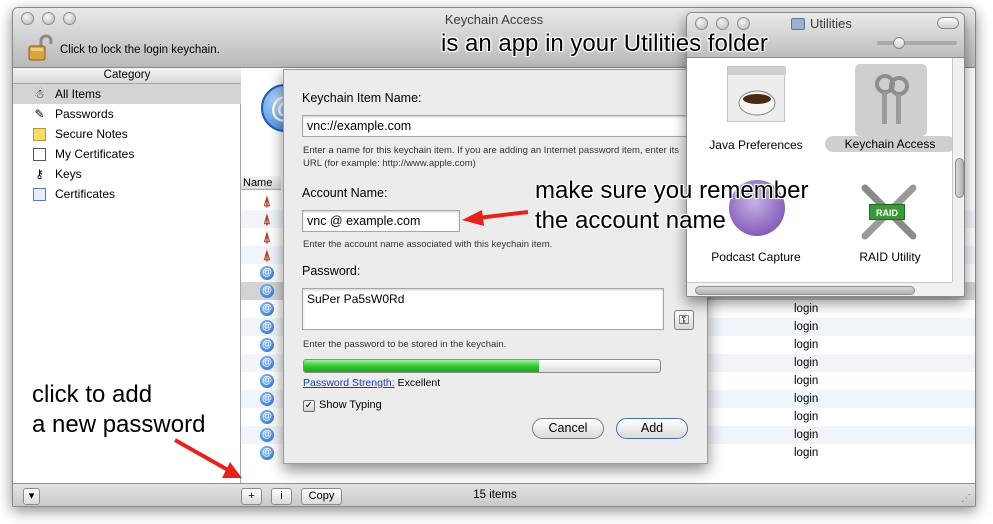 The image size is (993, 524). Describe the element at coordinates (331, 271) in the screenshot. I see `password-label: Password:` at that location.